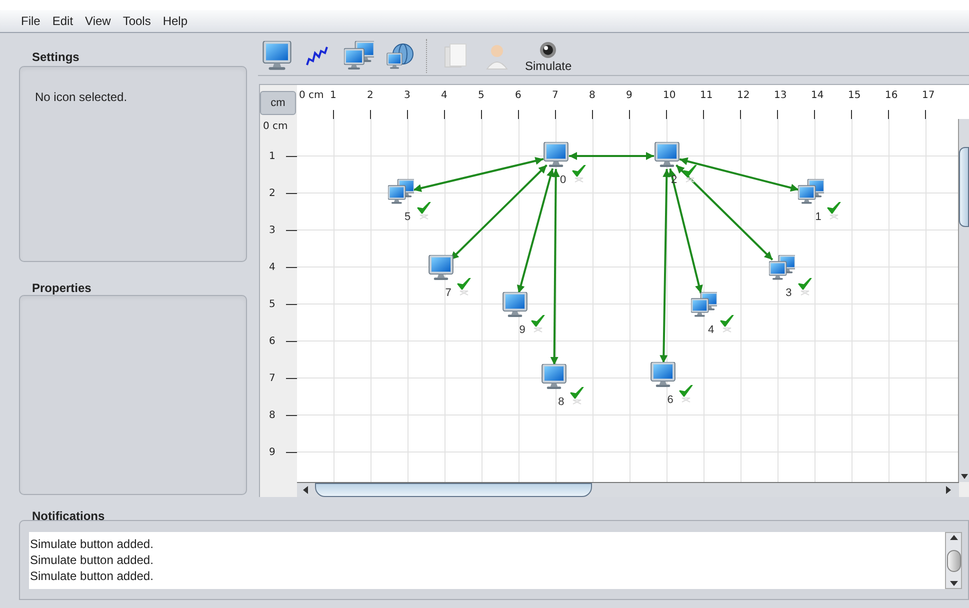 This screenshot has width=969, height=608. I want to click on node-label: 9, so click(522, 330).